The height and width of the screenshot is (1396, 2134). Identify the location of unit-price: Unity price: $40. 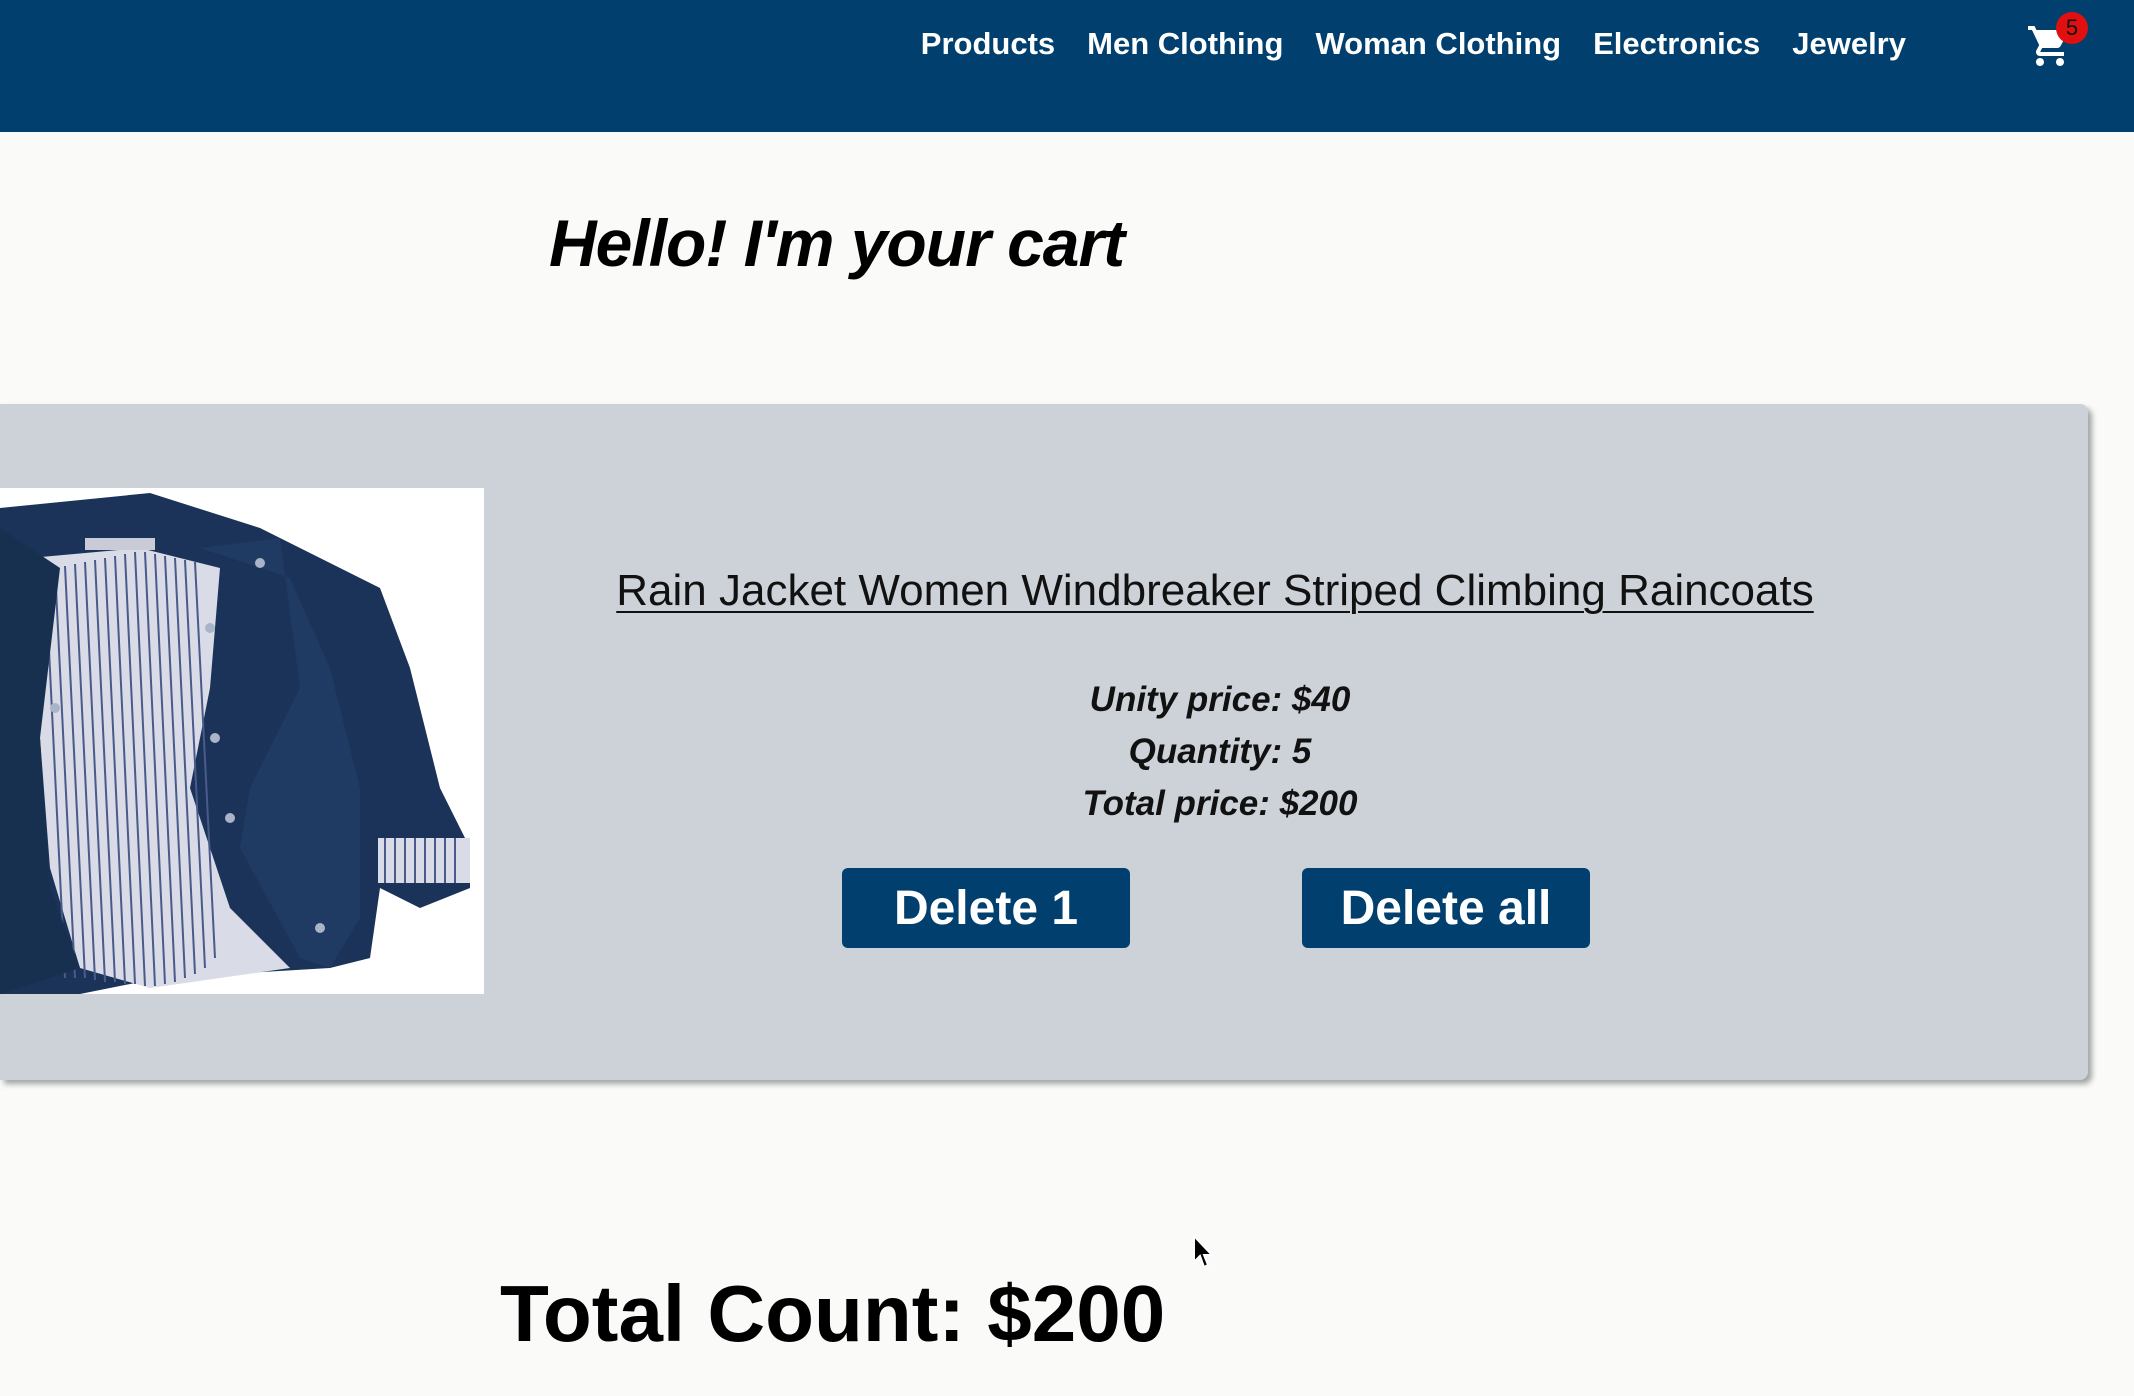
(1220, 699).